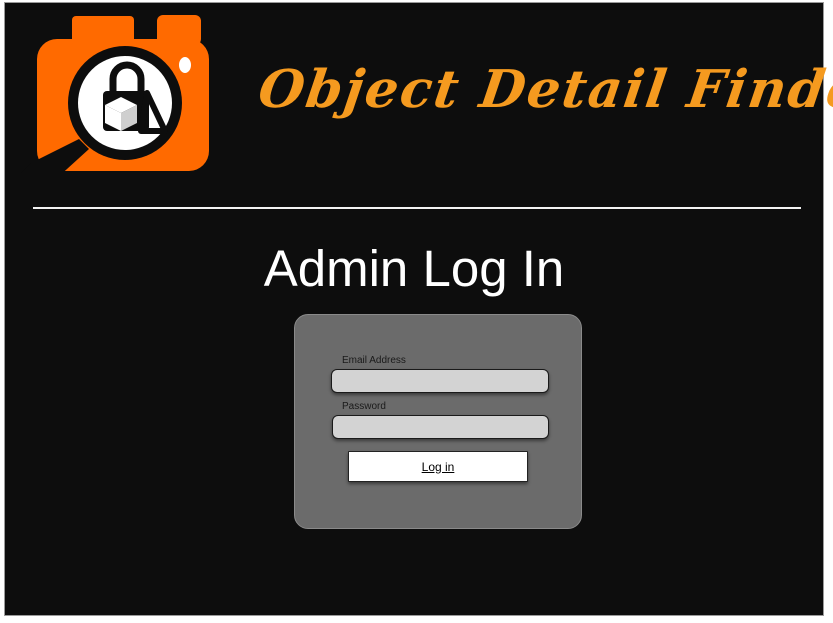  What do you see at coordinates (414, 268) in the screenshot?
I see `page-title: Admin Log In` at bounding box center [414, 268].